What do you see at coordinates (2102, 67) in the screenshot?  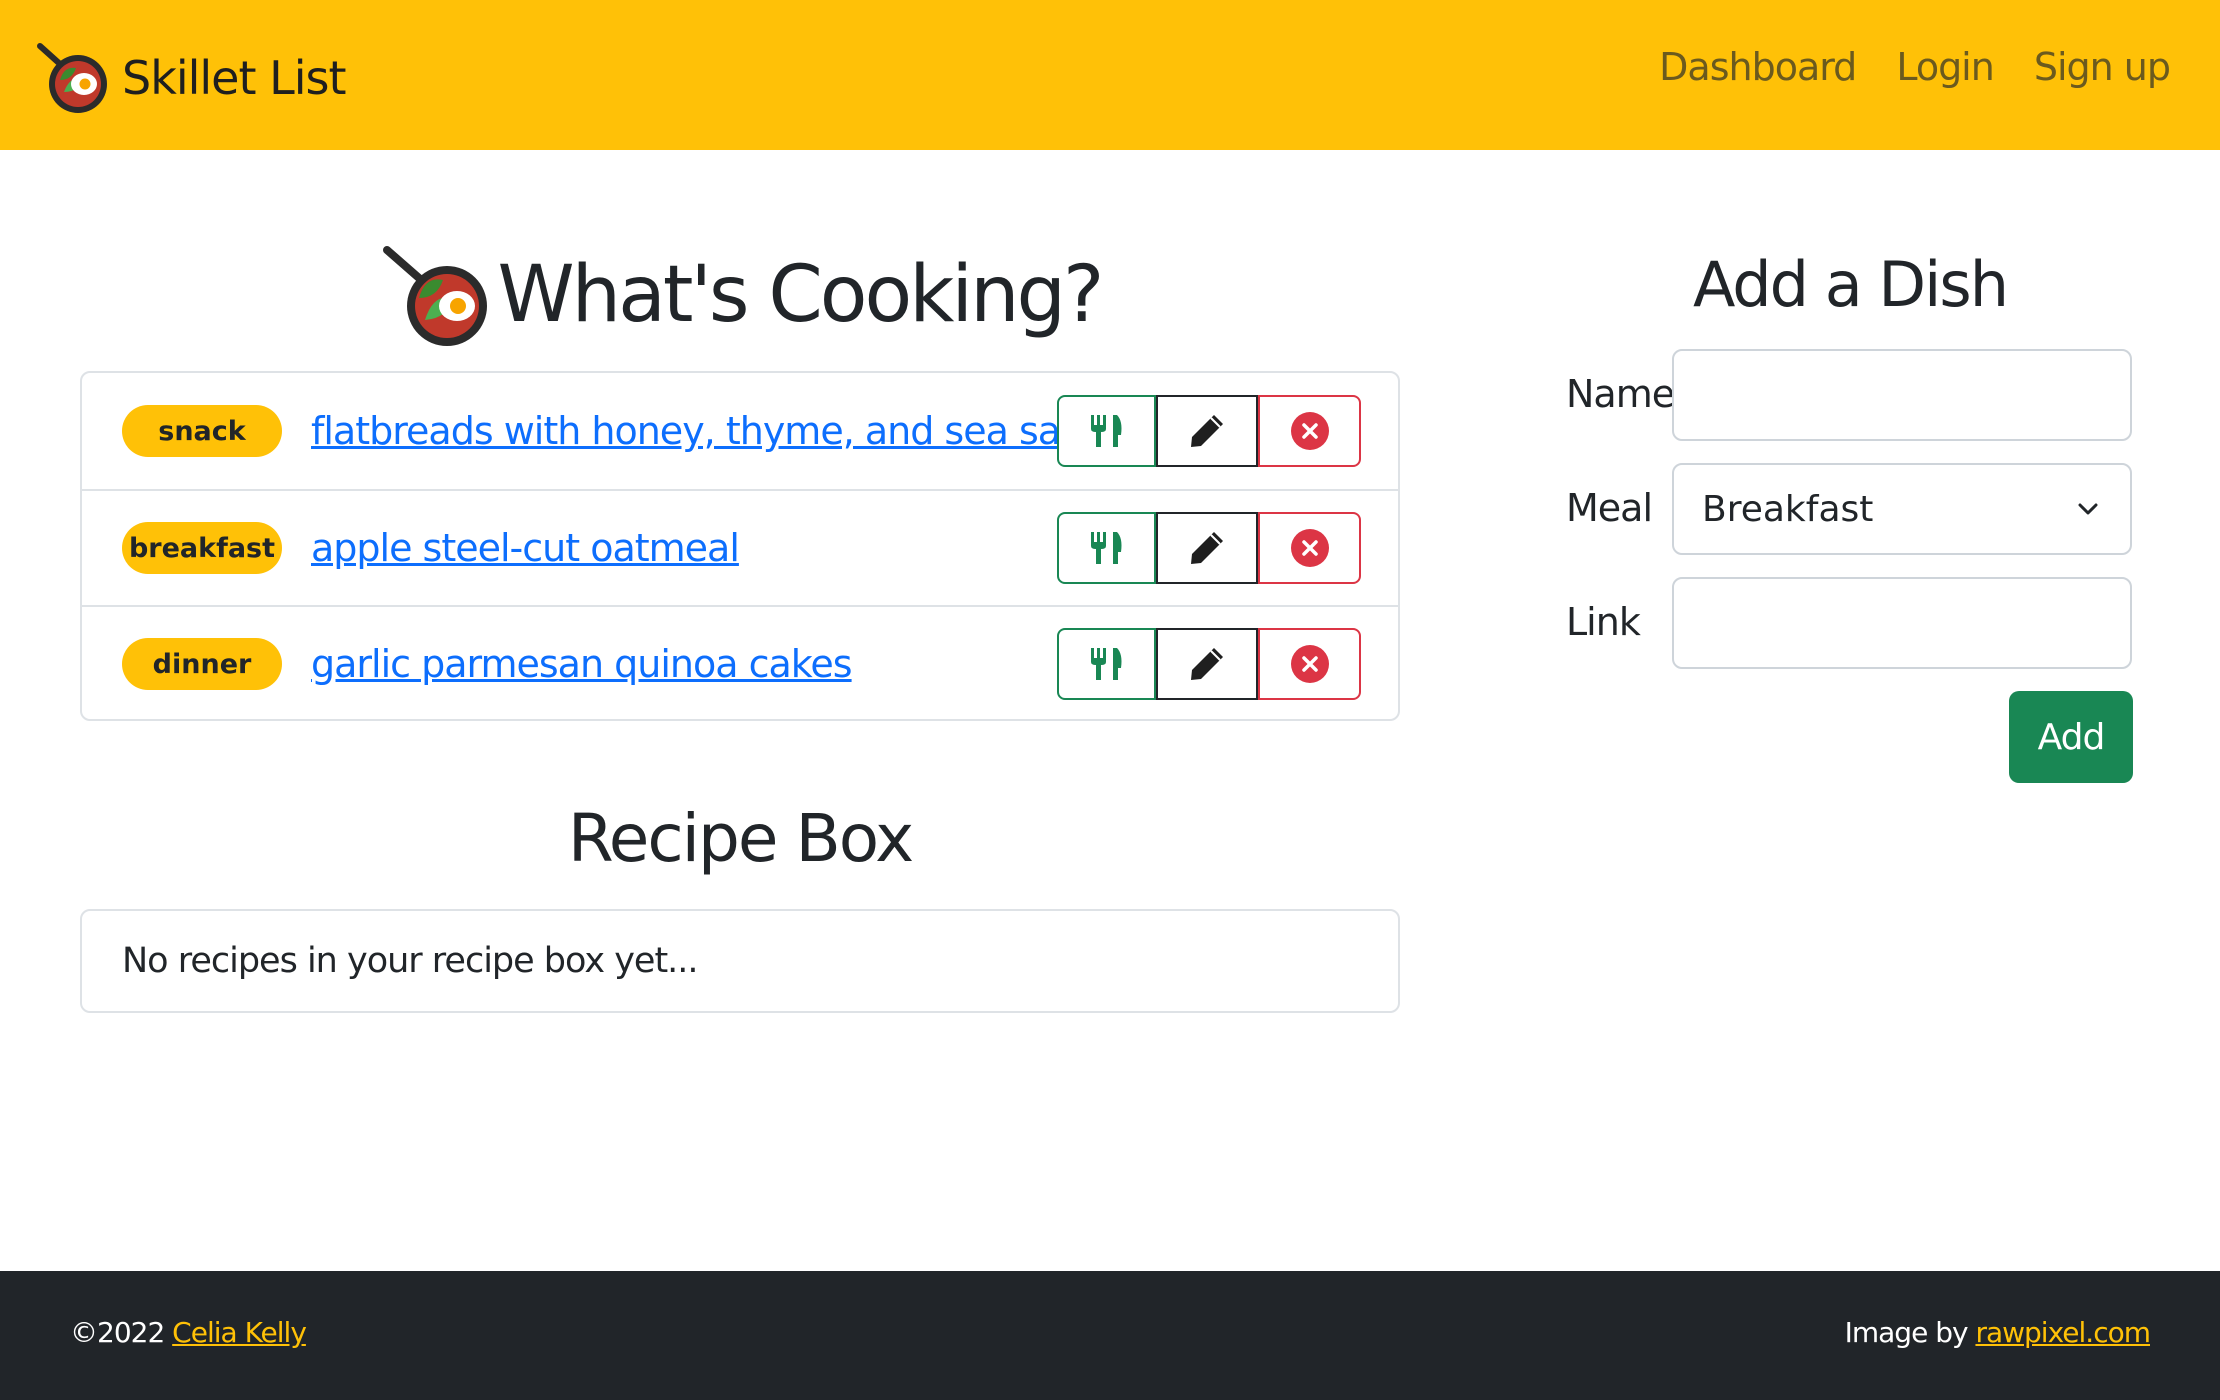 I see `nav-link-signup: Sign up` at bounding box center [2102, 67].